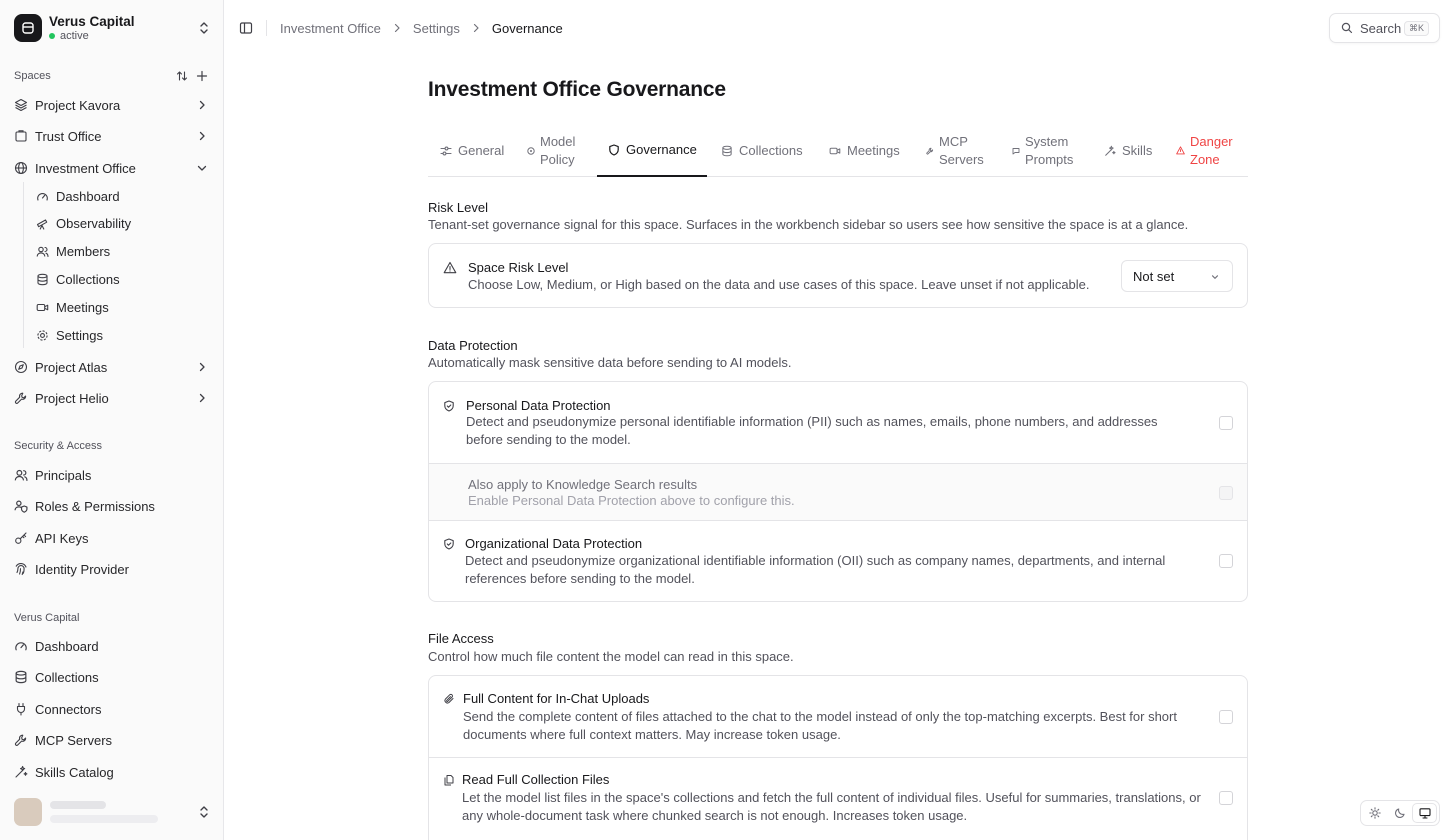  Describe the element at coordinates (124, 251) in the screenshot. I see `sidebar-item-members: Members` at that location.